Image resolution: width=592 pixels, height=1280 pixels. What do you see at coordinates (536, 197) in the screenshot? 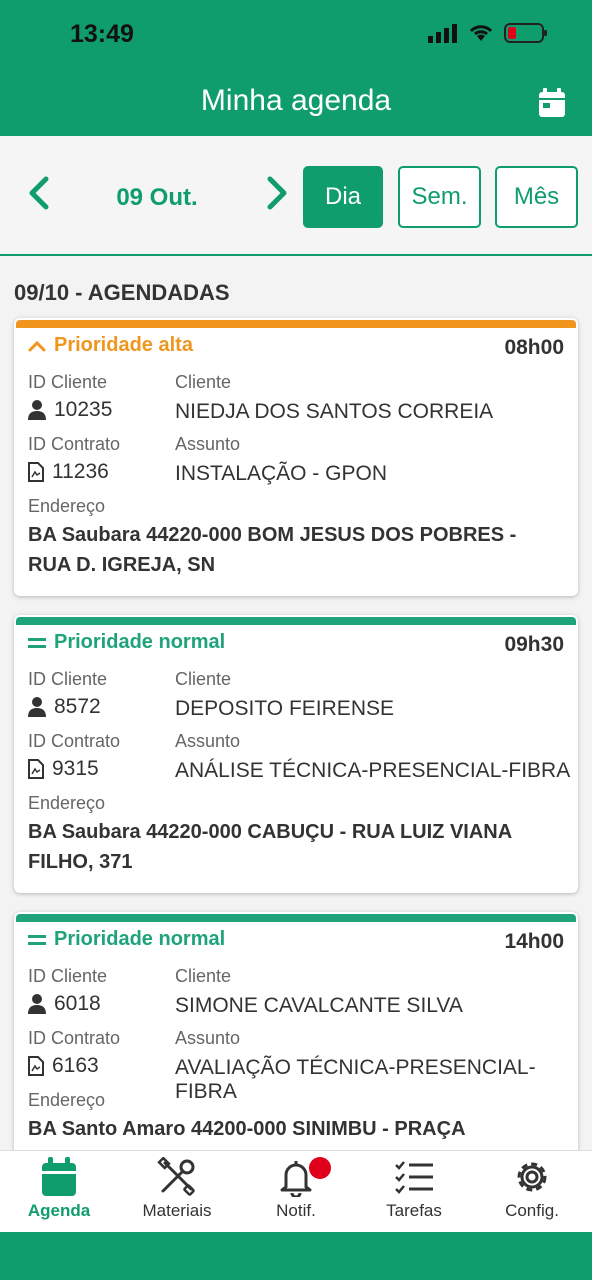
I see `view-month-button: Mês` at bounding box center [536, 197].